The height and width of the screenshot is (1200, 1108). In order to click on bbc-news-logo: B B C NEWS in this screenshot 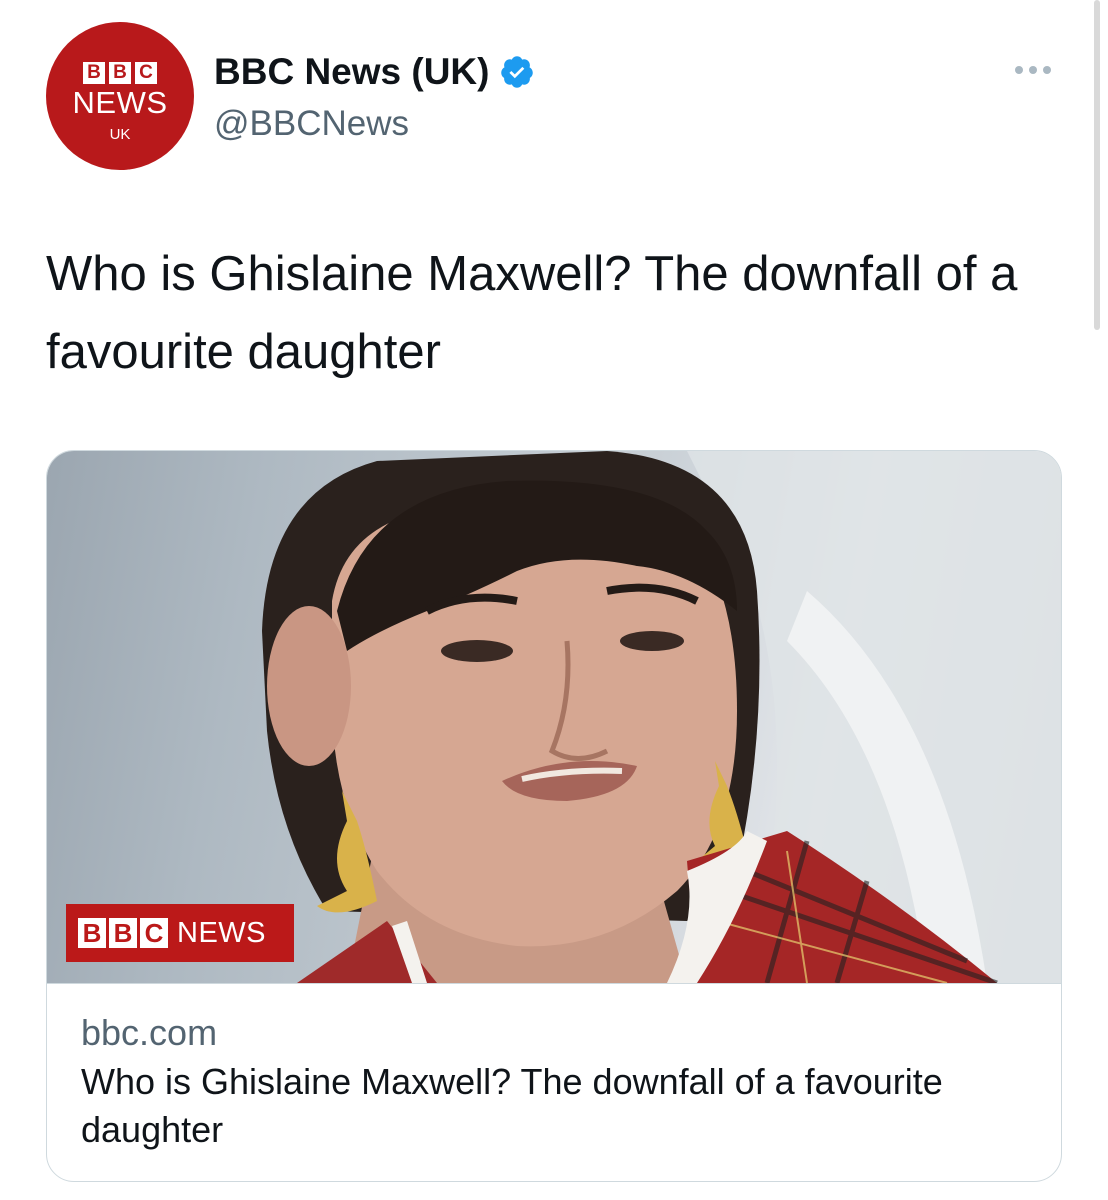, I will do `click(180, 933)`.